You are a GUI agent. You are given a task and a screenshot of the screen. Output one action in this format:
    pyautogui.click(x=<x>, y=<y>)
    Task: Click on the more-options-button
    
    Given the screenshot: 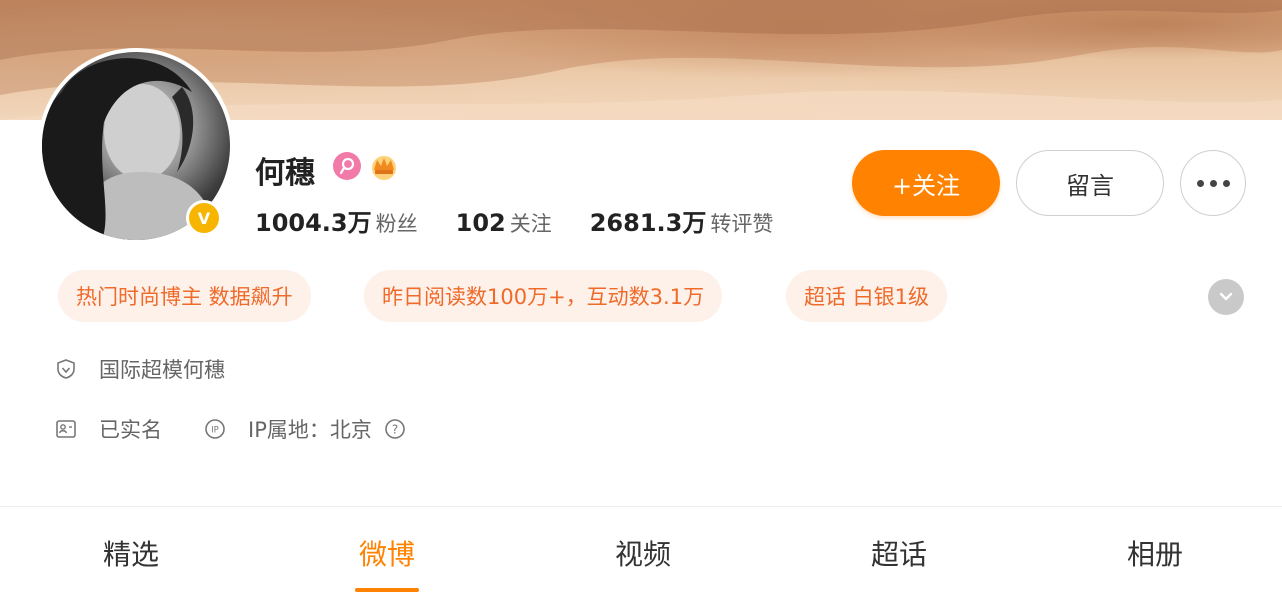 What is the action you would take?
    pyautogui.click(x=1213, y=183)
    